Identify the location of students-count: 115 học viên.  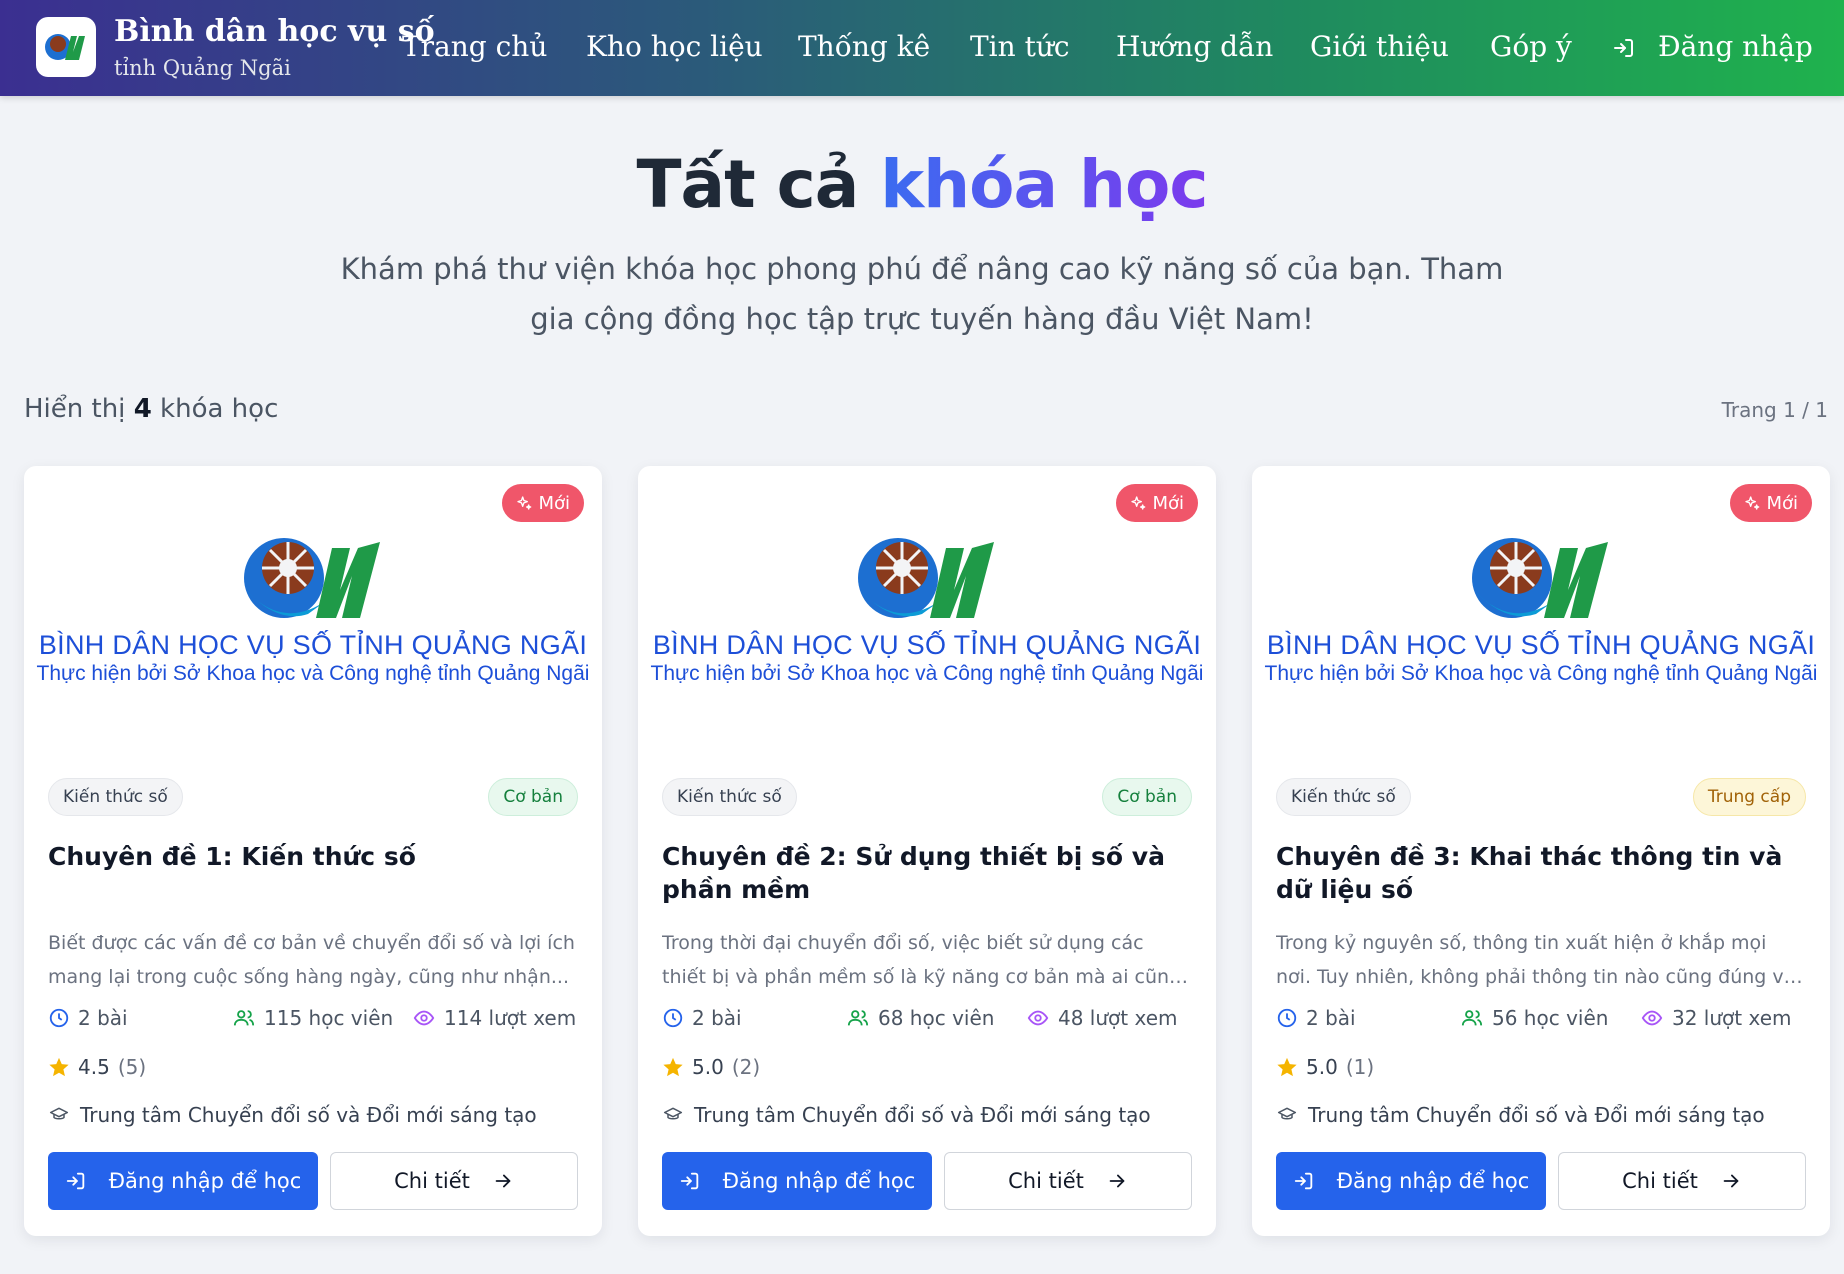
(329, 1018).